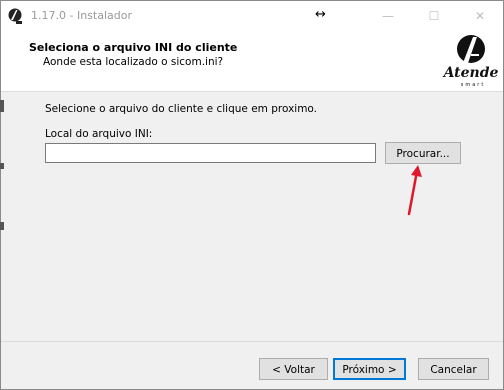 The image size is (504, 390). I want to click on resize-cursor-icon: ↔, so click(320, 14).